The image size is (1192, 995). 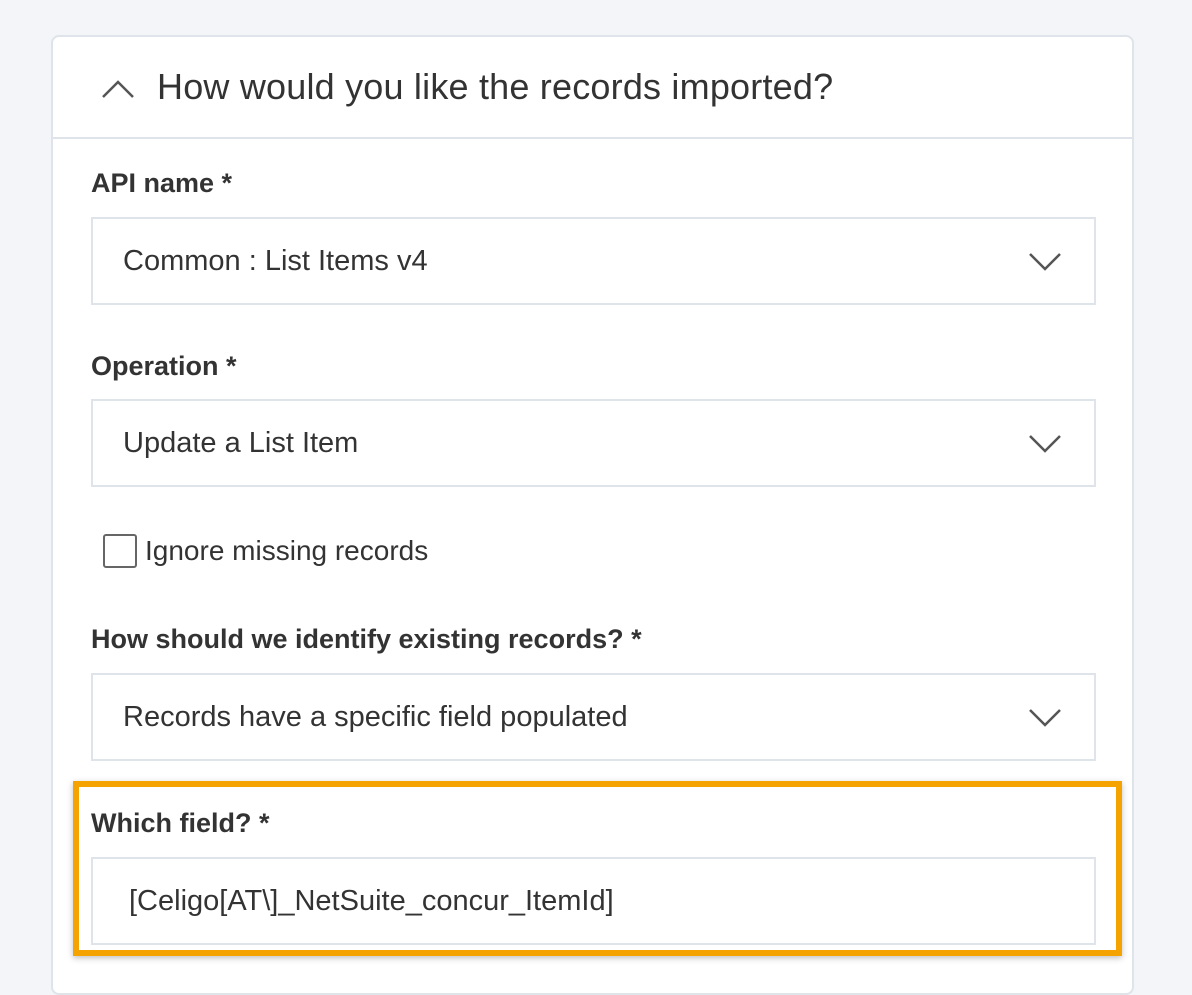 I want to click on api-name-value: Common : List Items v4, so click(x=275, y=260).